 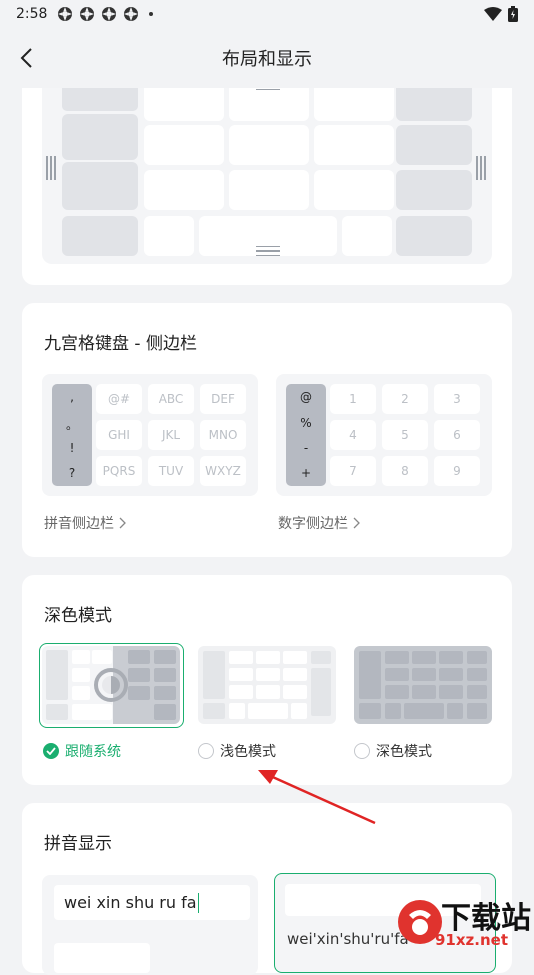 What do you see at coordinates (171, 399) in the screenshot?
I see `grid-key: ABC` at bounding box center [171, 399].